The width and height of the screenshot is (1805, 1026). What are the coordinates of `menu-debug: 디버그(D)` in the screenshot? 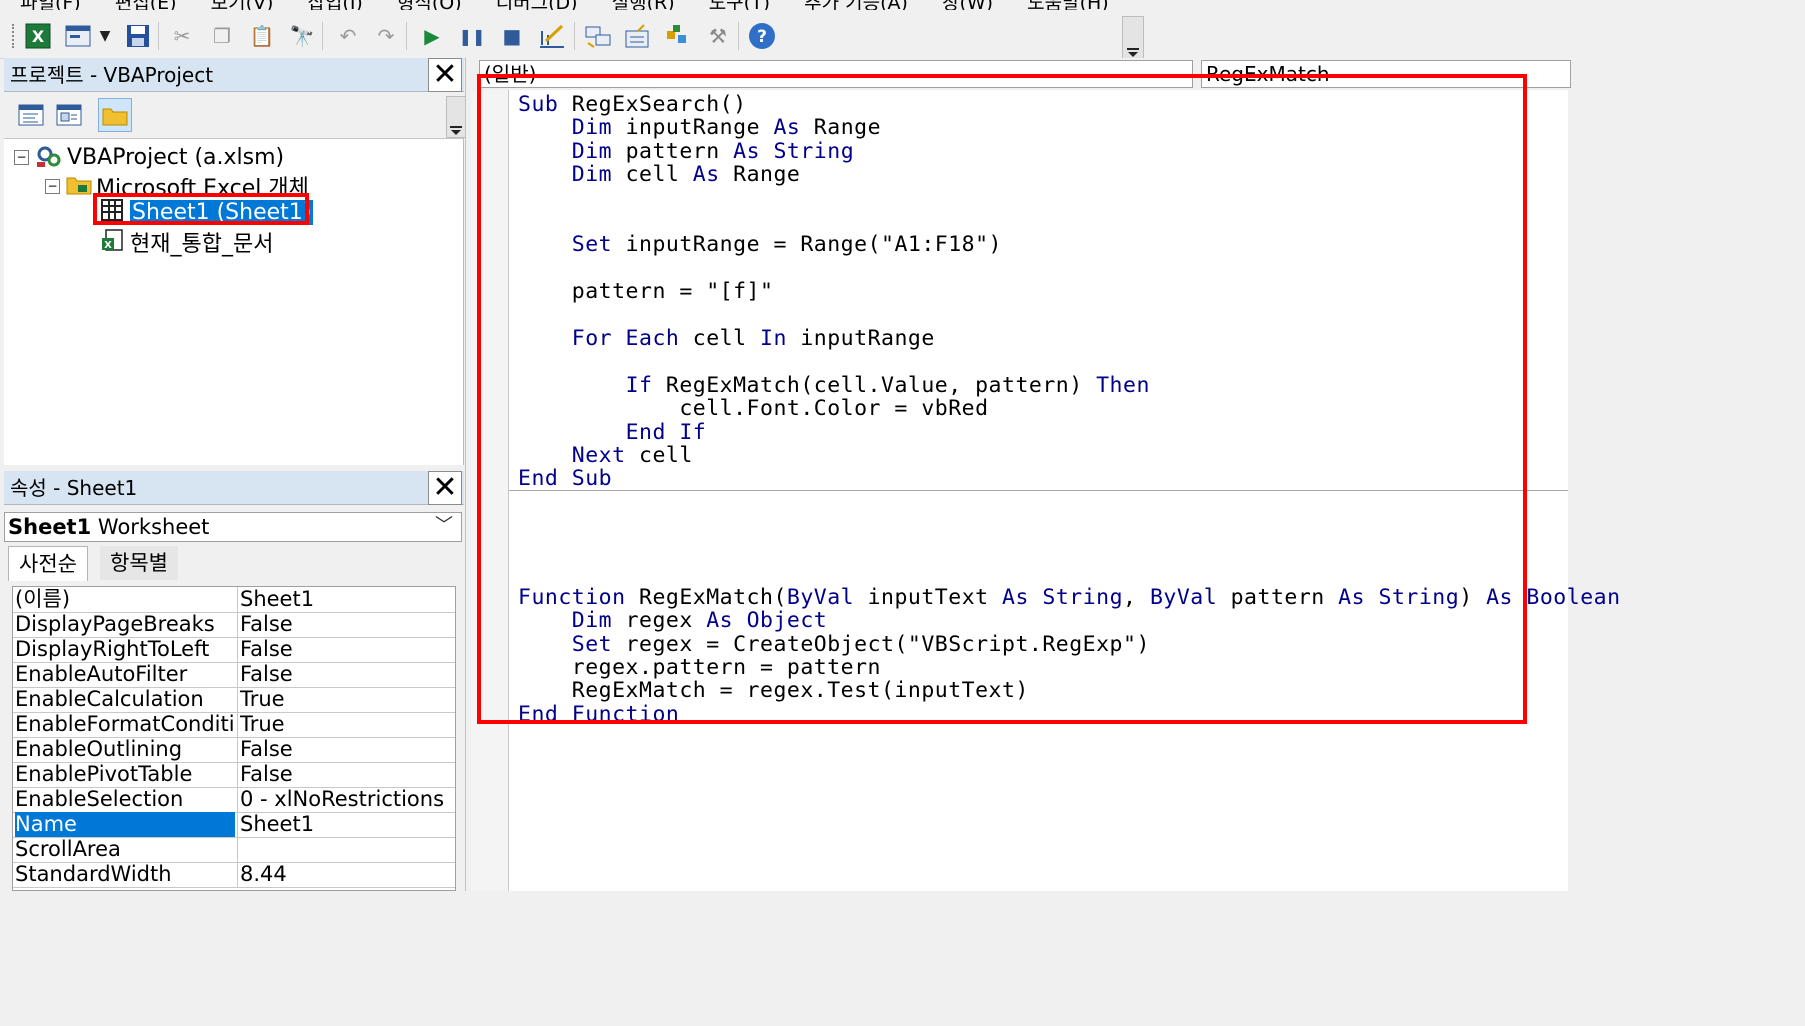 It's located at (537, 5).